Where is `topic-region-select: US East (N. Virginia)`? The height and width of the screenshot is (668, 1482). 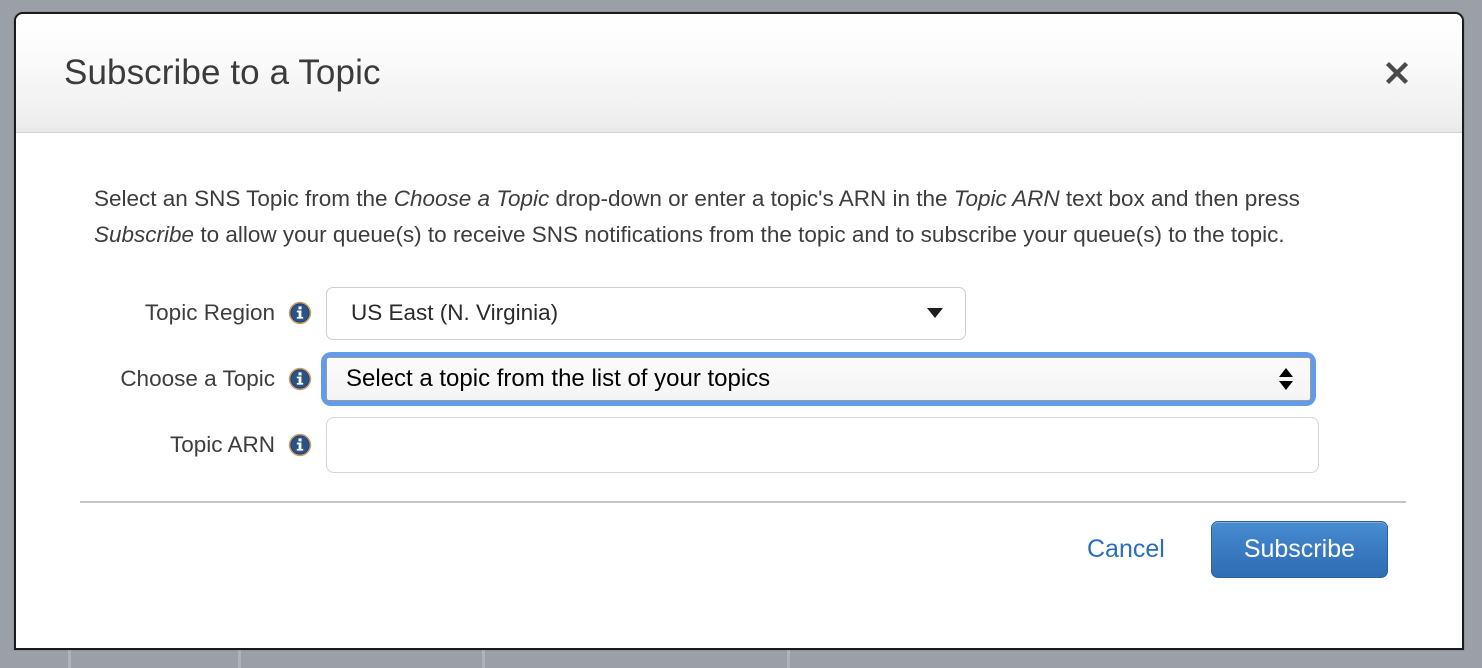 topic-region-select: US East (N. Virginia) is located at coordinates (646, 313).